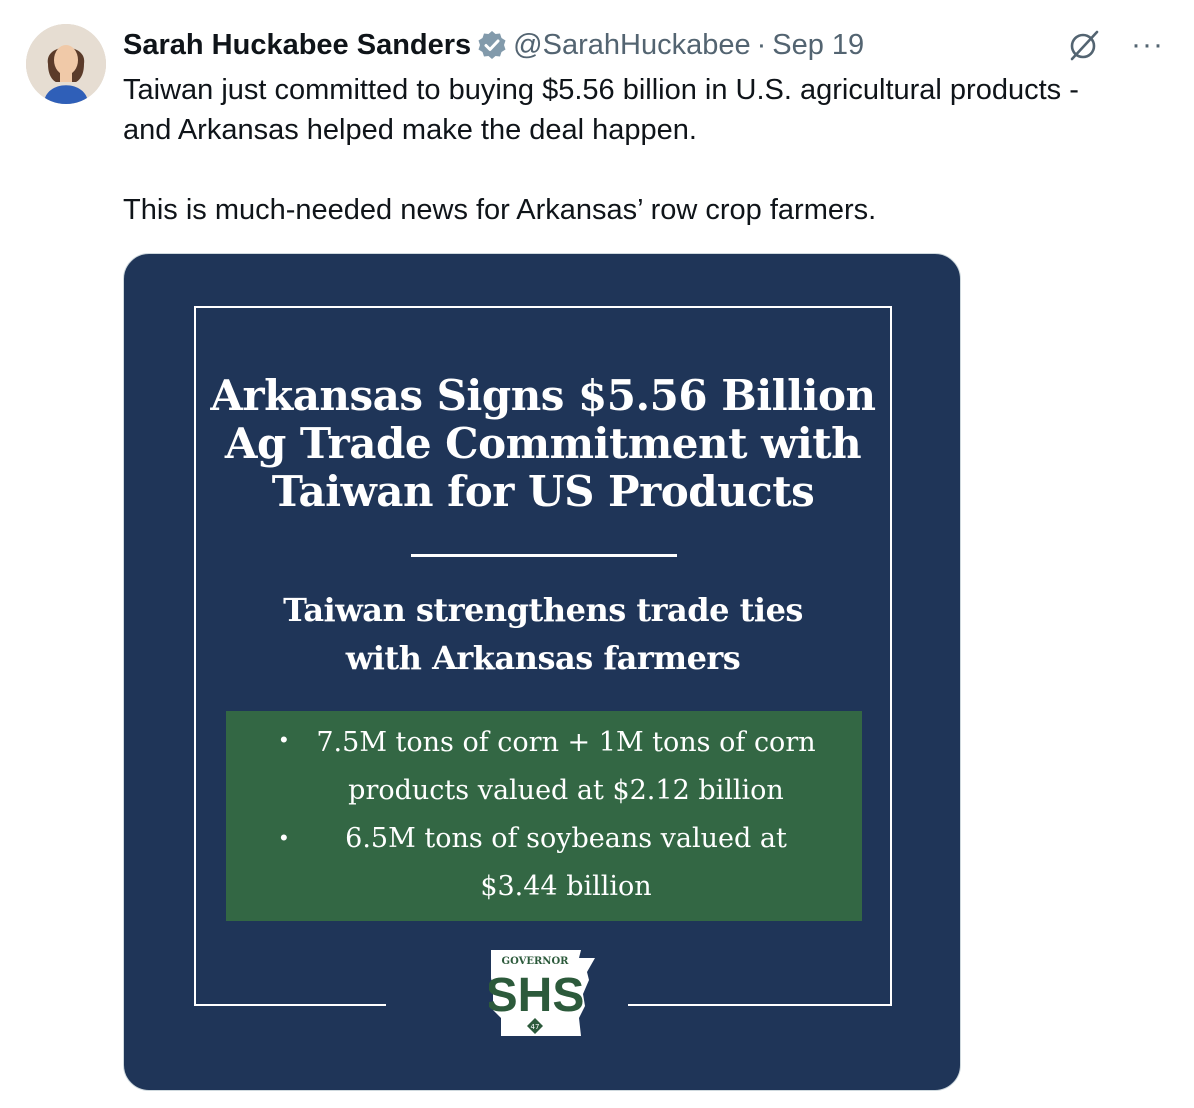  I want to click on stat-line: 6.5M tons of soybeans valued at, so click(566, 838).